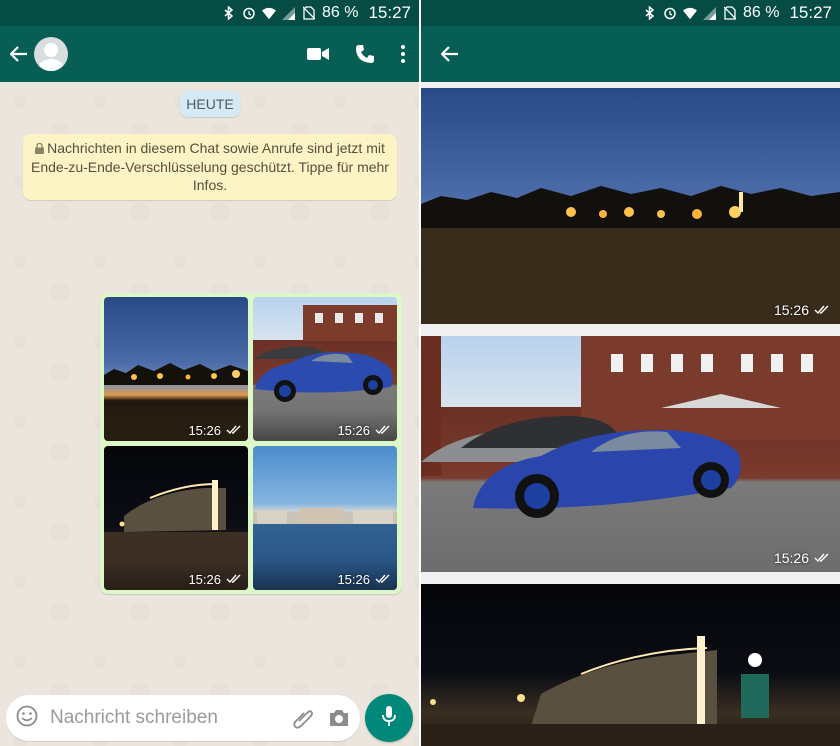 The height and width of the screenshot is (746, 840). What do you see at coordinates (51, 54) in the screenshot?
I see `avatar` at bounding box center [51, 54].